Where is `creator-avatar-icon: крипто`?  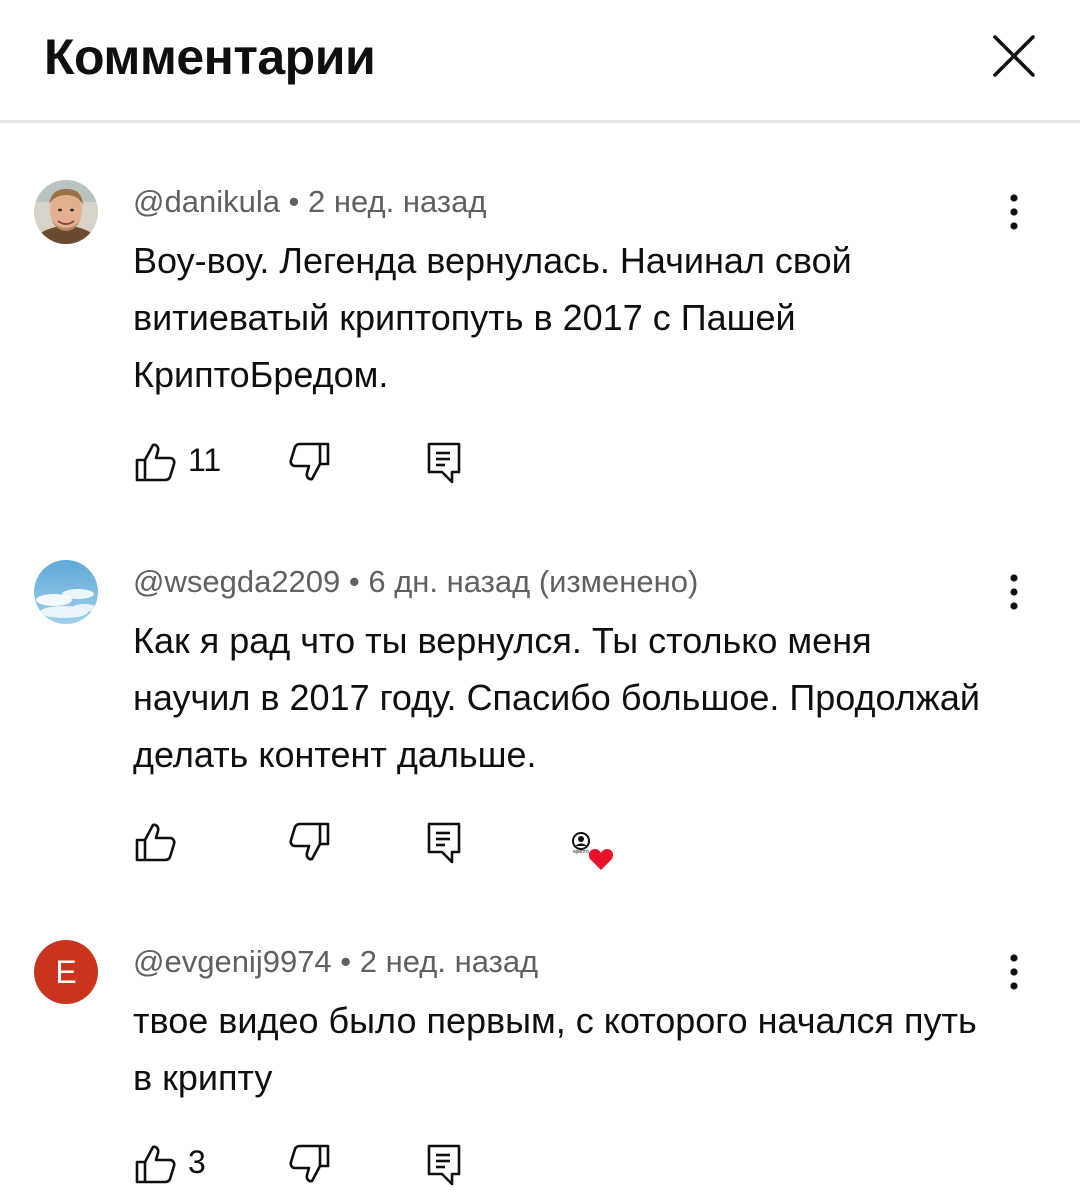 creator-avatar-icon: крипто is located at coordinates (581, 843).